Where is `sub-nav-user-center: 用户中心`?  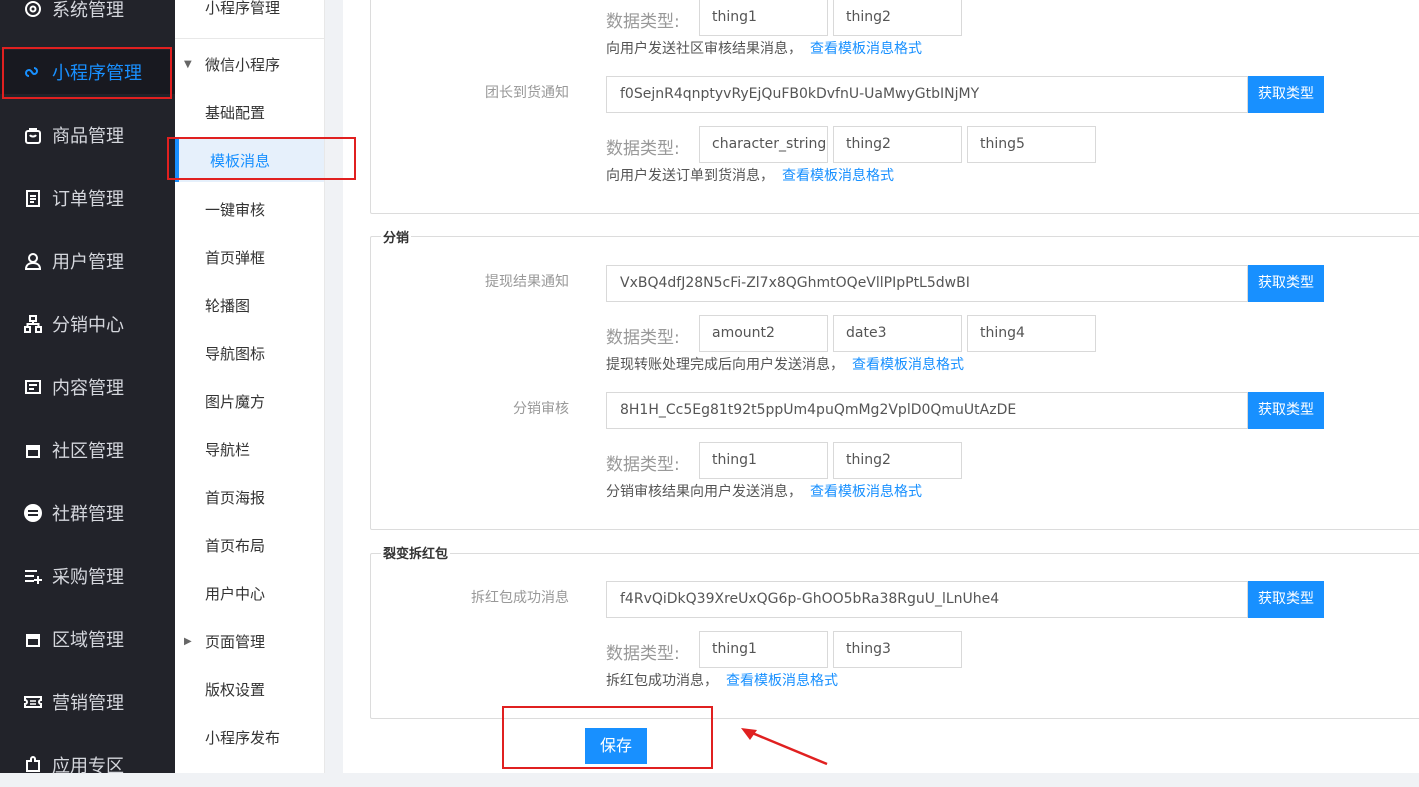 sub-nav-user-center: 用户中心 is located at coordinates (249, 593).